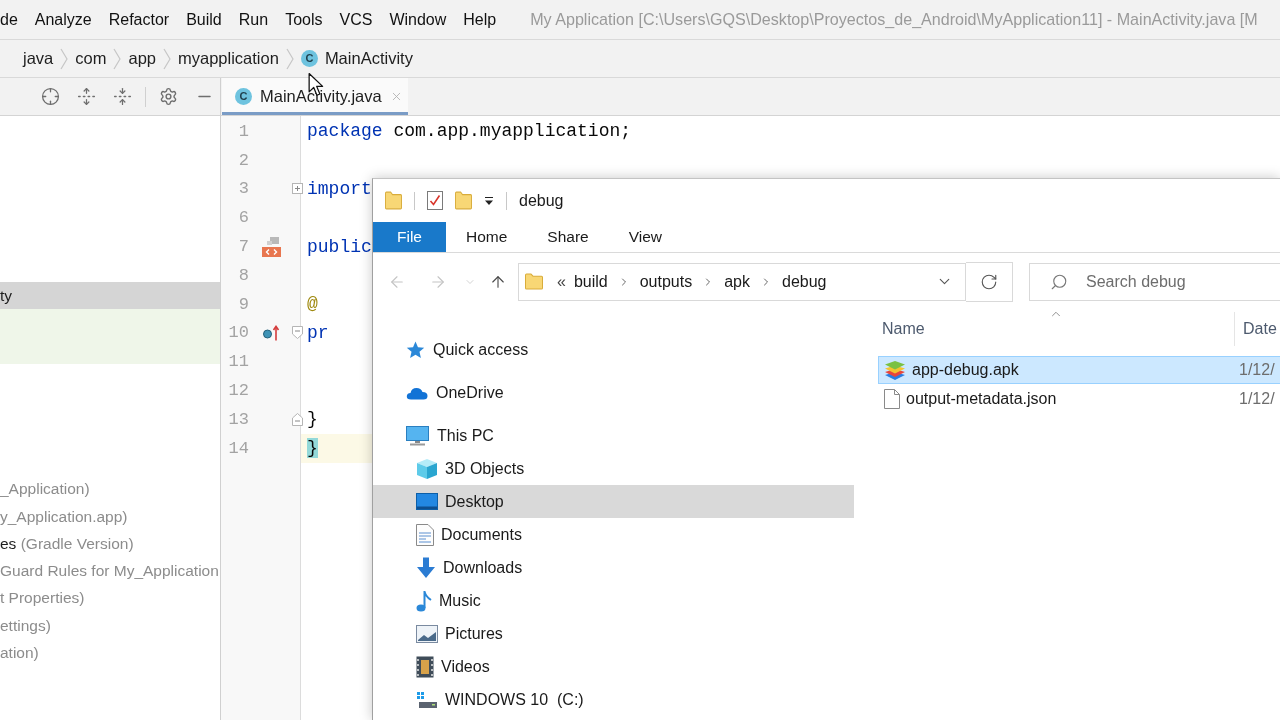 The height and width of the screenshot is (720, 1280). What do you see at coordinates (561, 281) in the screenshot?
I see `breadcrumb-overflow: «` at bounding box center [561, 281].